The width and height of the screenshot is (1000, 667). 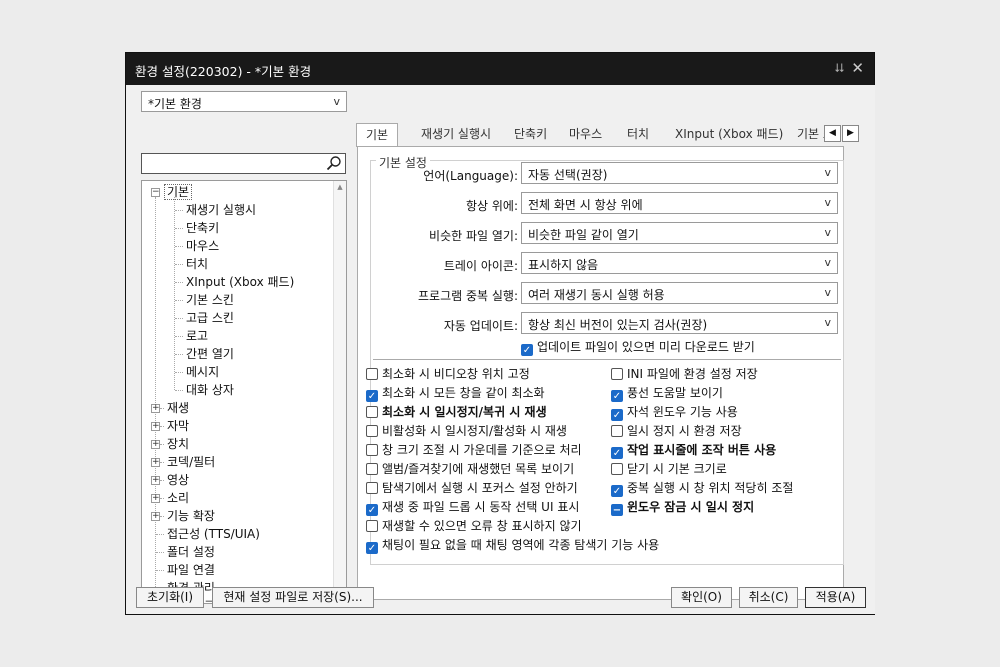 What do you see at coordinates (638, 134) in the screenshot?
I see `tab-4: 터치` at bounding box center [638, 134].